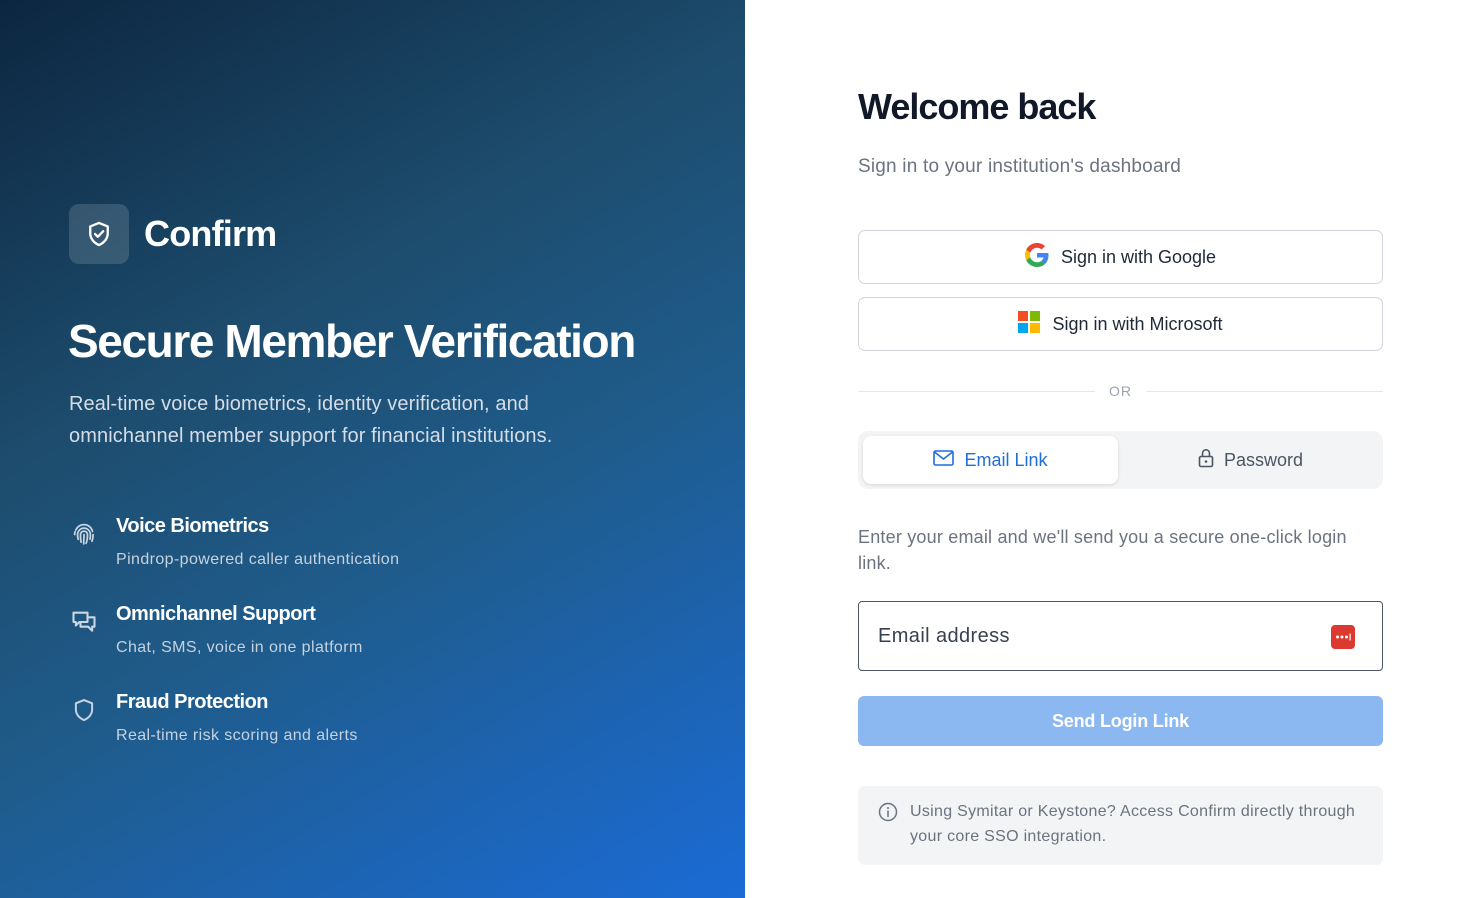  I want to click on email-field, so click(1120, 636).